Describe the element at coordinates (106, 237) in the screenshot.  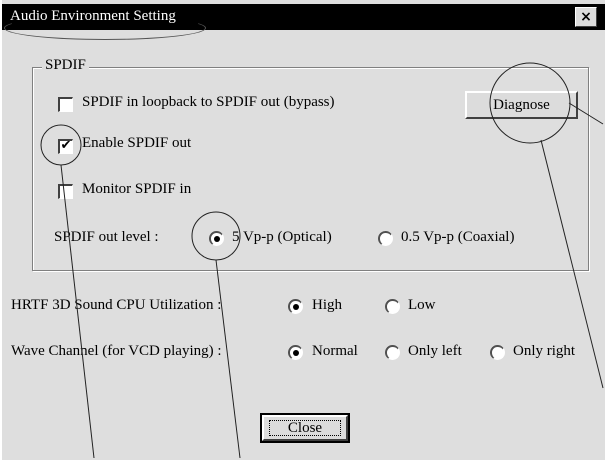
I see `spdif-out-level-label: SPDIF out level :` at that location.